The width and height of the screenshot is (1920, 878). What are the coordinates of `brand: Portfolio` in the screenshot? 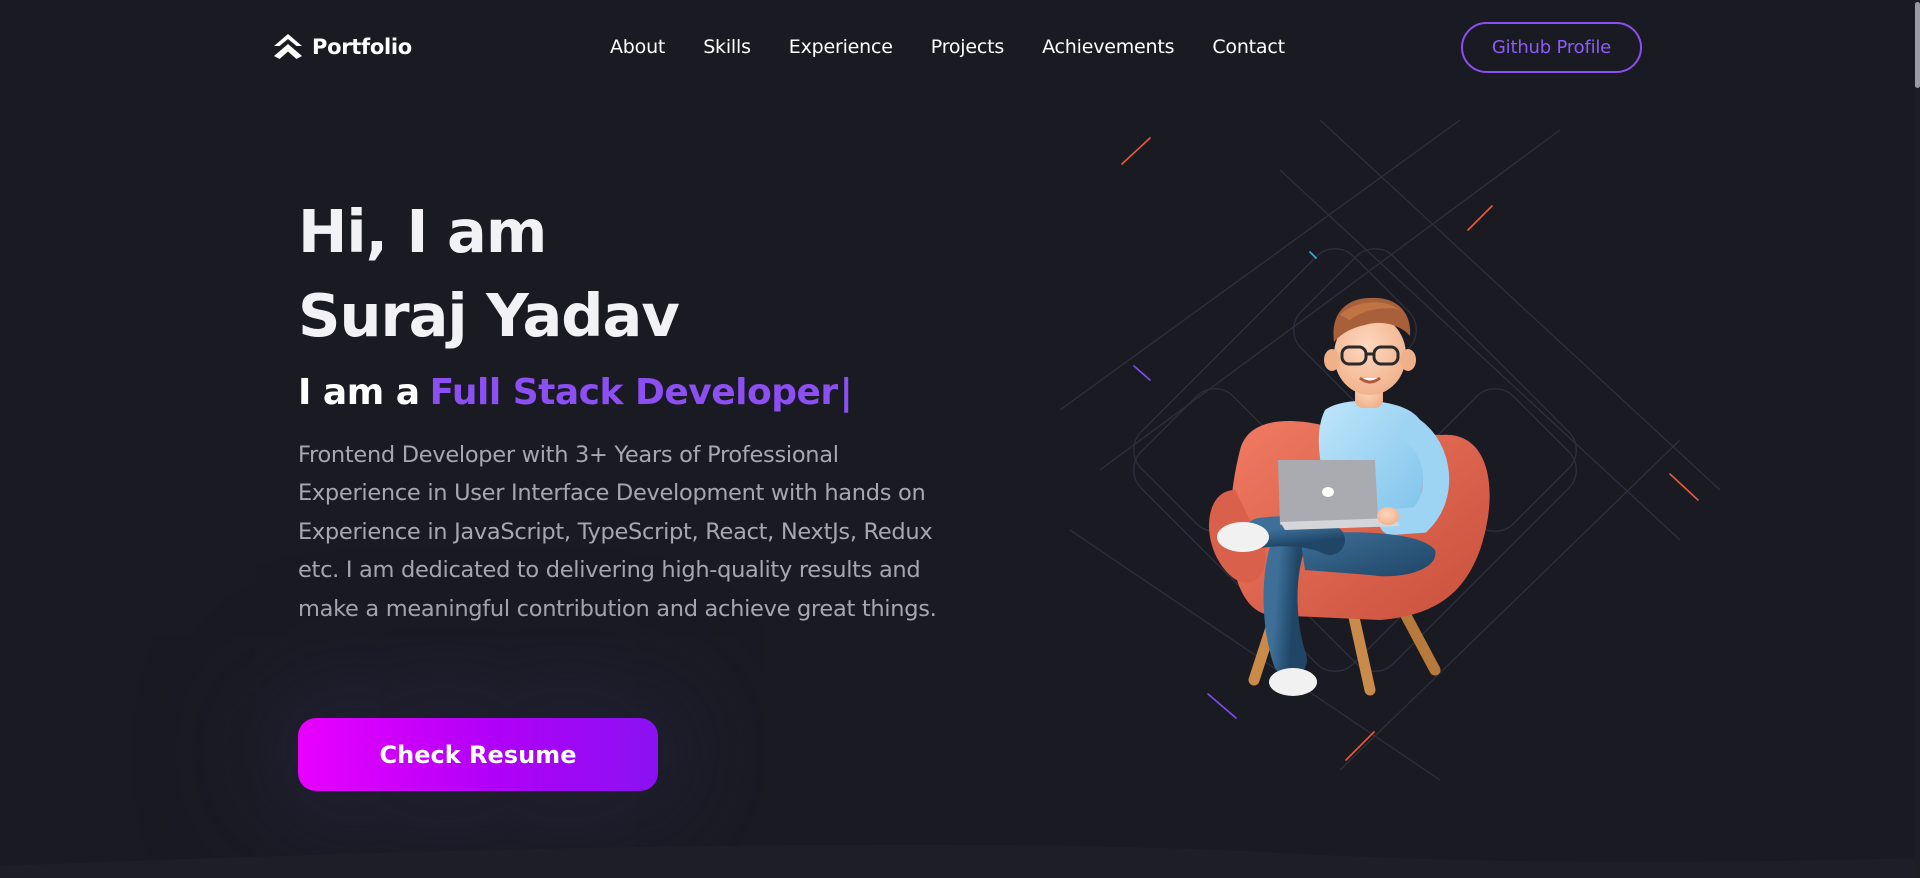 It's located at (342, 47).